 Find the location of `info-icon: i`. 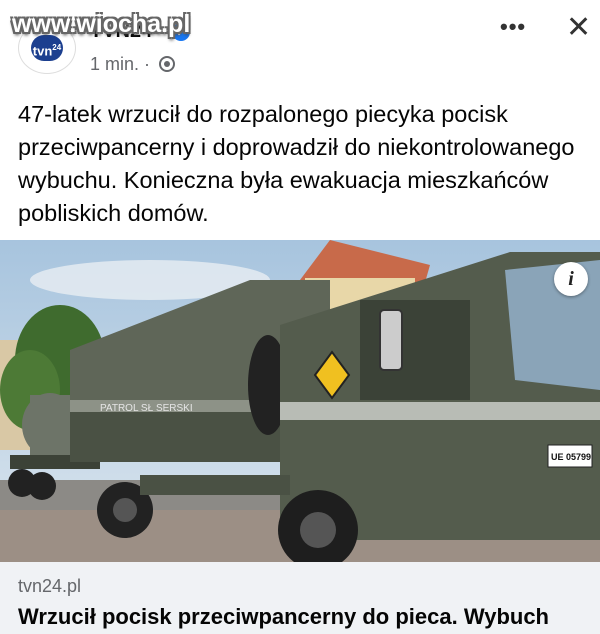

info-icon: i is located at coordinates (571, 279).